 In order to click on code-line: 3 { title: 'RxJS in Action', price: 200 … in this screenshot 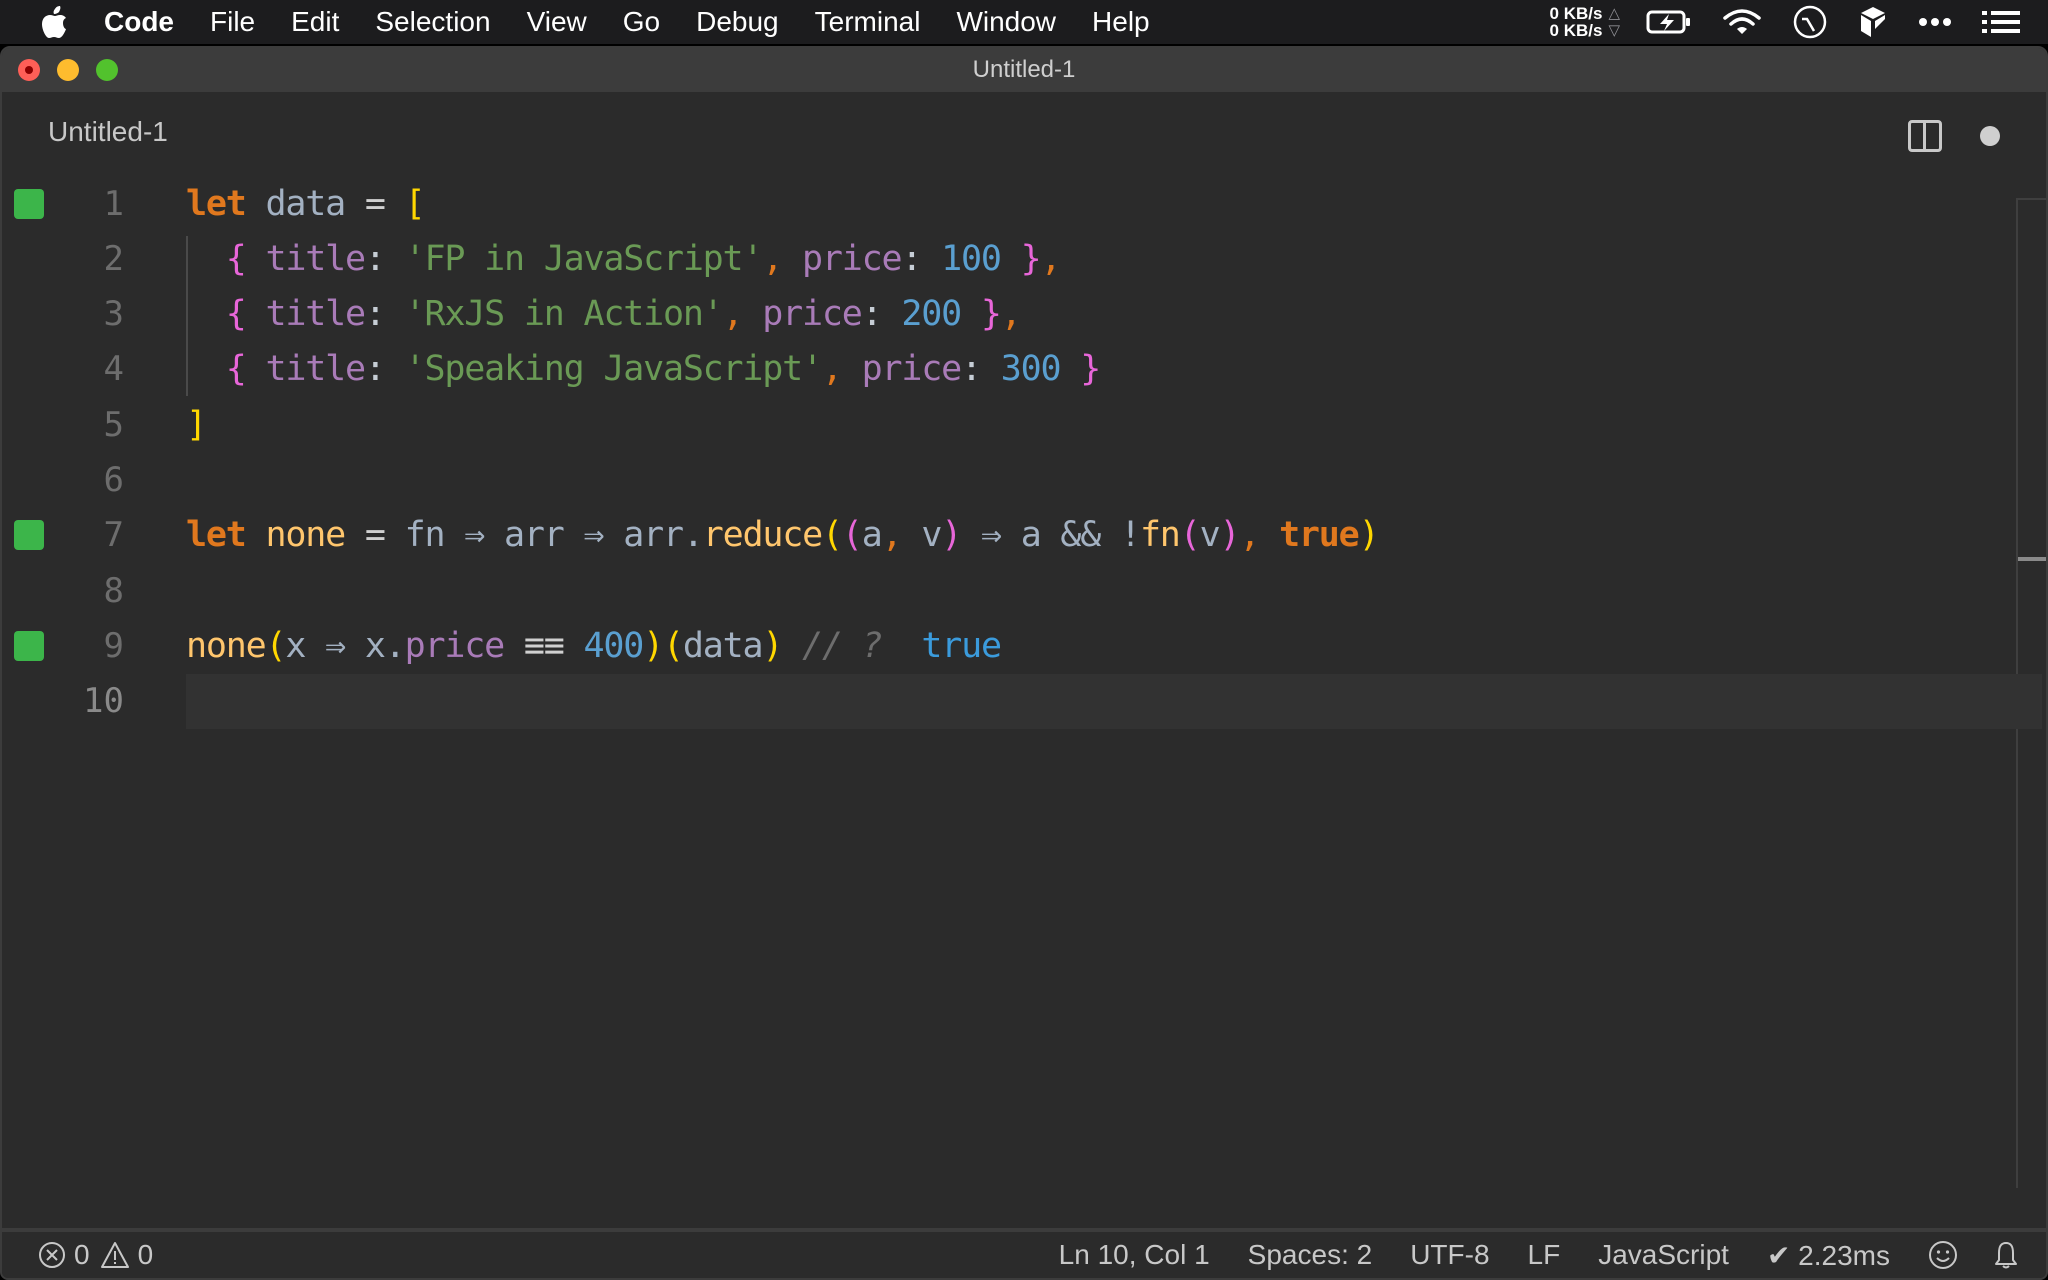, I will do `click(1022, 314)`.